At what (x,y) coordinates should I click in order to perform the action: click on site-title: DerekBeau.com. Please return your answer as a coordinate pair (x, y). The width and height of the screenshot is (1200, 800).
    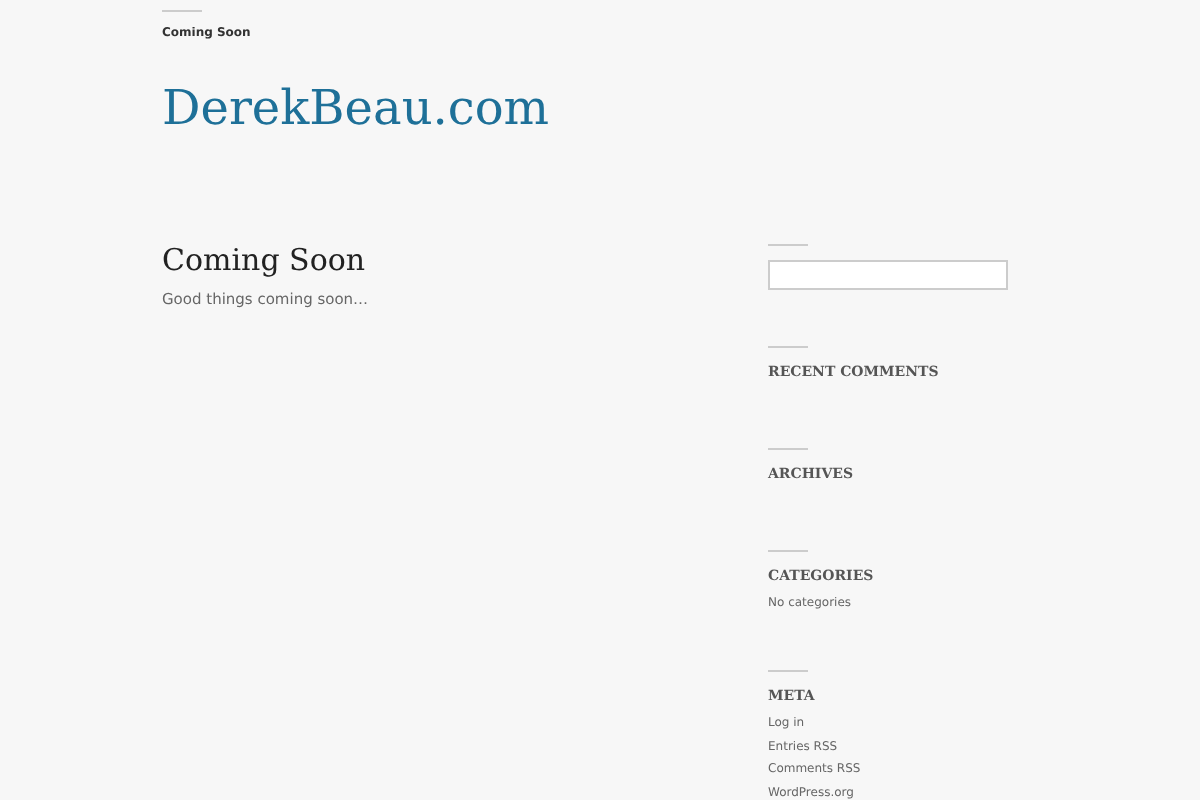
    Looking at the image, I should click on (681, 110).